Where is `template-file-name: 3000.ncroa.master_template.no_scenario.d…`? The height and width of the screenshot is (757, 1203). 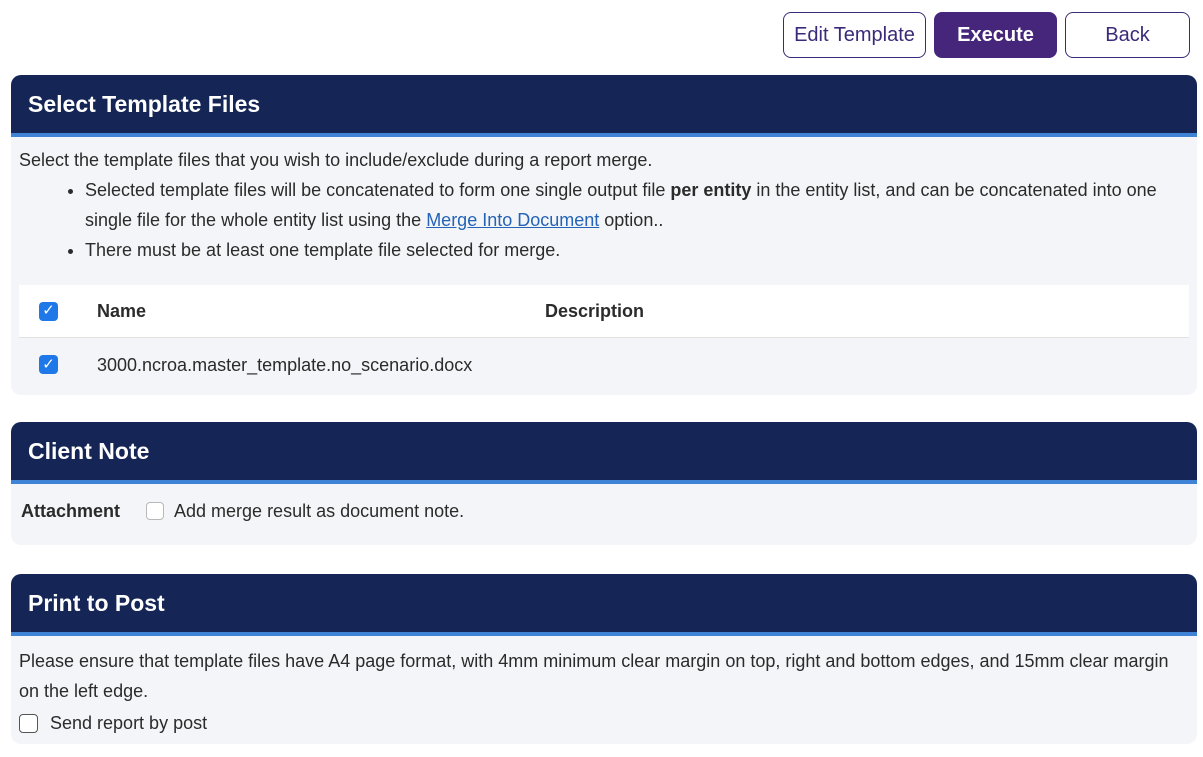
template-file-name: 3000.ncroa.master_template.no_scenario.d… is located at coordinates (285, 364).